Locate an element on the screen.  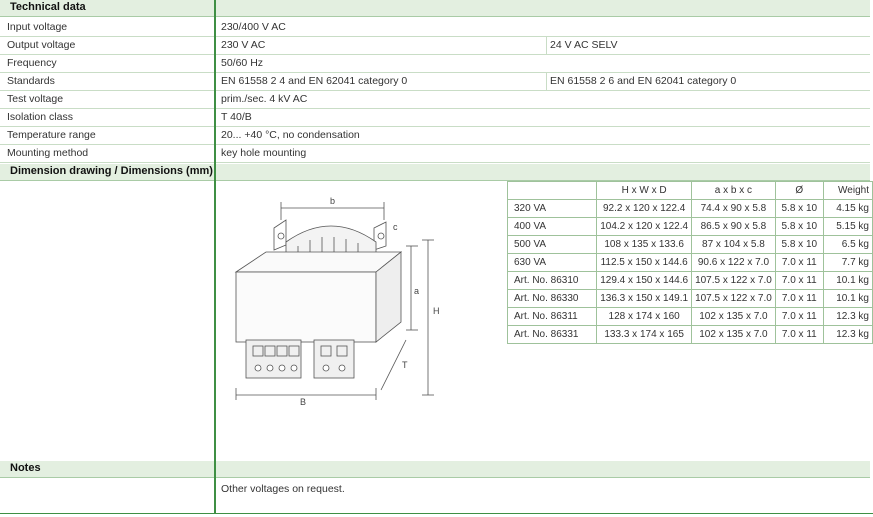
table-cell: Art. No. 86331 is located at coordinates (552, 334).